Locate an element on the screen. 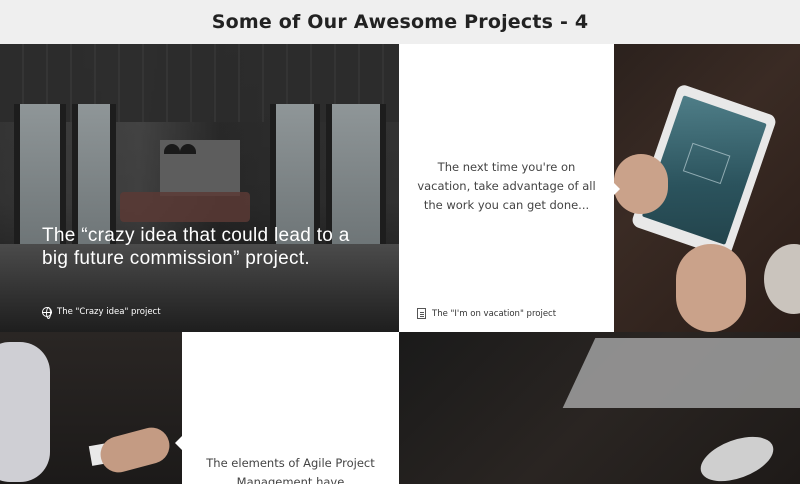  globe-icon is located at coordinates (47, 313).